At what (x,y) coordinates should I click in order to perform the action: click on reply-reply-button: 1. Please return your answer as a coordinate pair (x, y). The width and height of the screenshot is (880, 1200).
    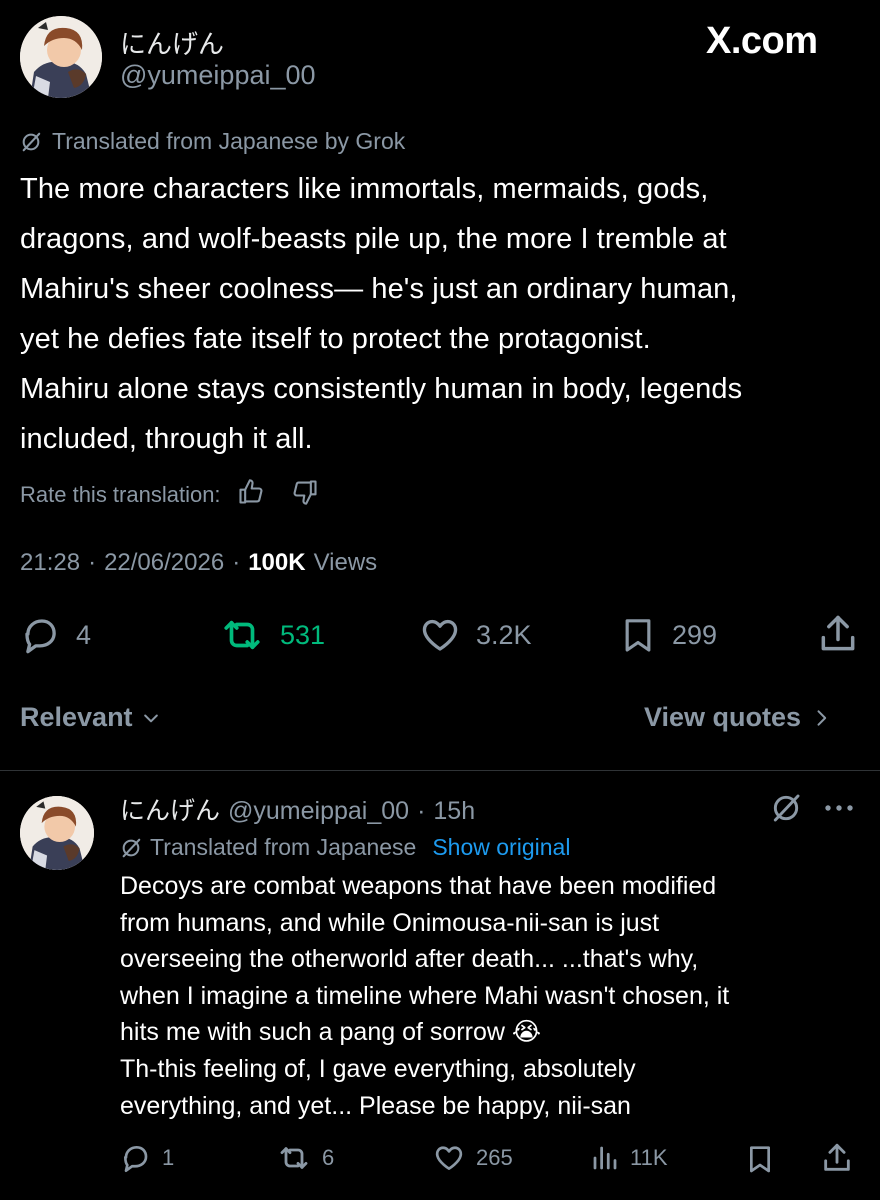
    Looking at the image, I should click on (147, 1158).